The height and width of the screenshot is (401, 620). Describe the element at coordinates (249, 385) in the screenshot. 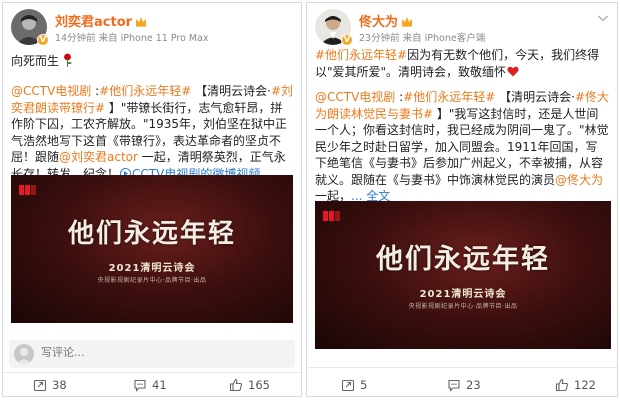

I see `like-button: 165` at that location.